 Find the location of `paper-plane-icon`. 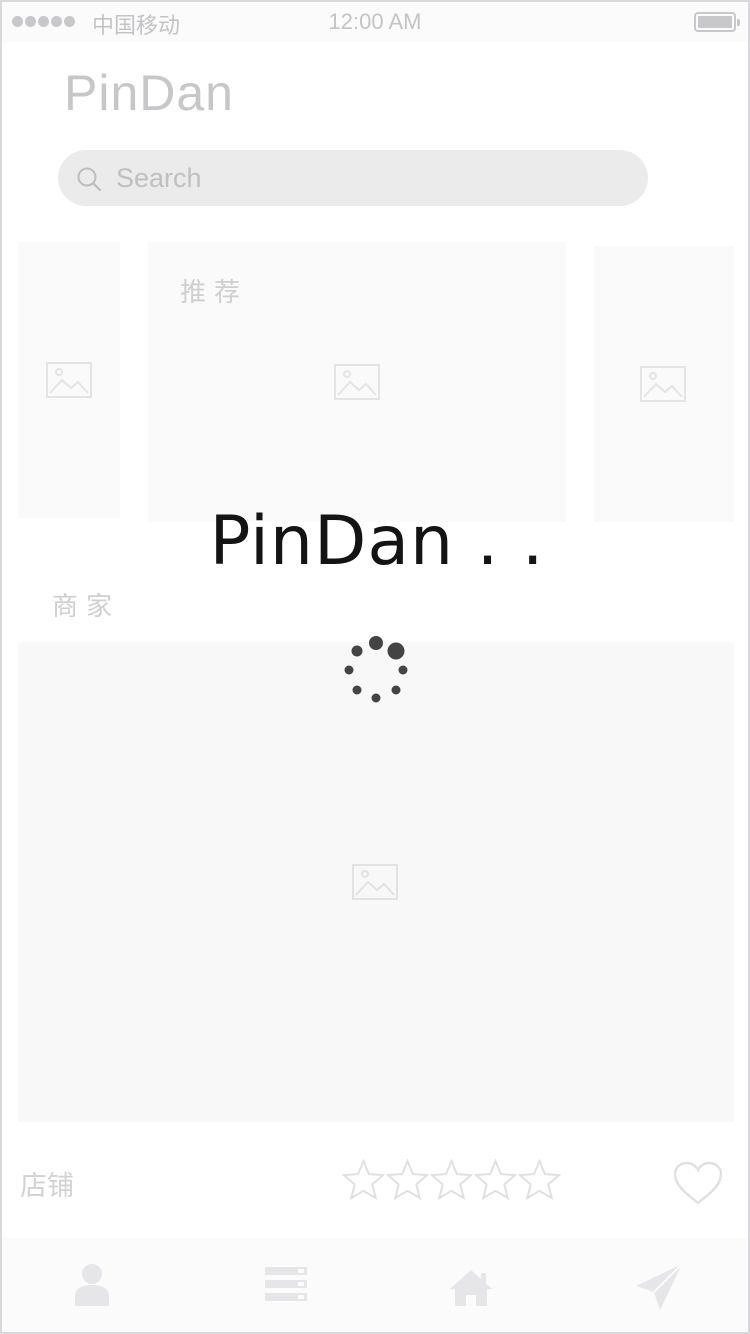

paper-plane-icon is located at coordinates (659, 1287).